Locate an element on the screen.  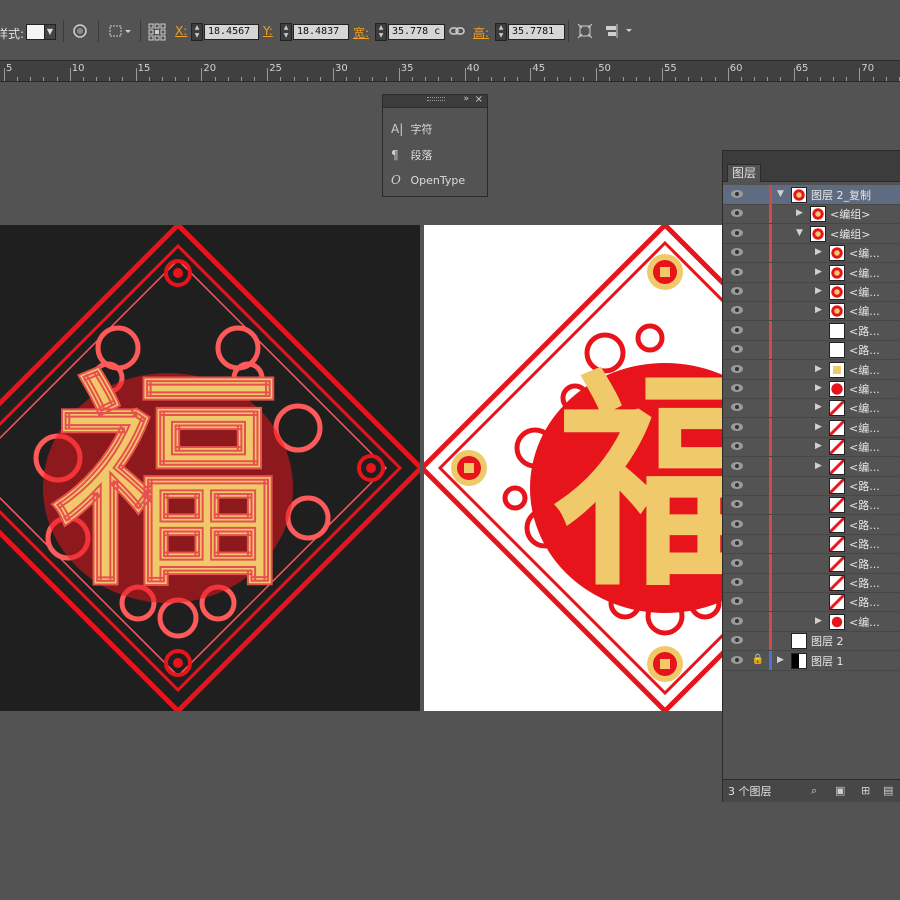
align-icon is located at coordinates (619, 33).